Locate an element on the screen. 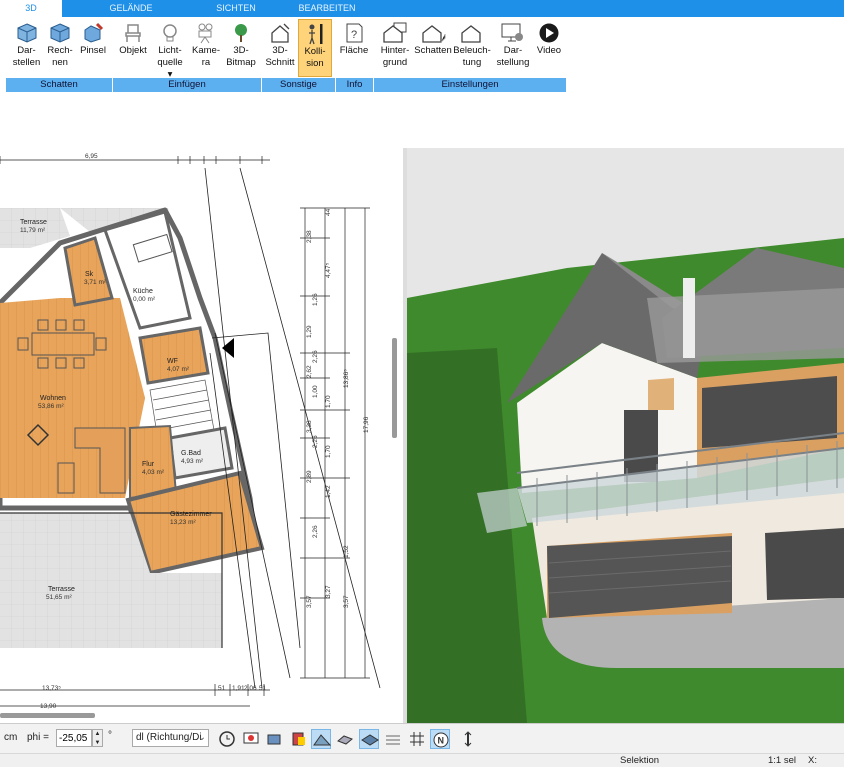 The width and height of the screenshot is (844, 768). height-marker-icon is located at coordinates (468, 739).